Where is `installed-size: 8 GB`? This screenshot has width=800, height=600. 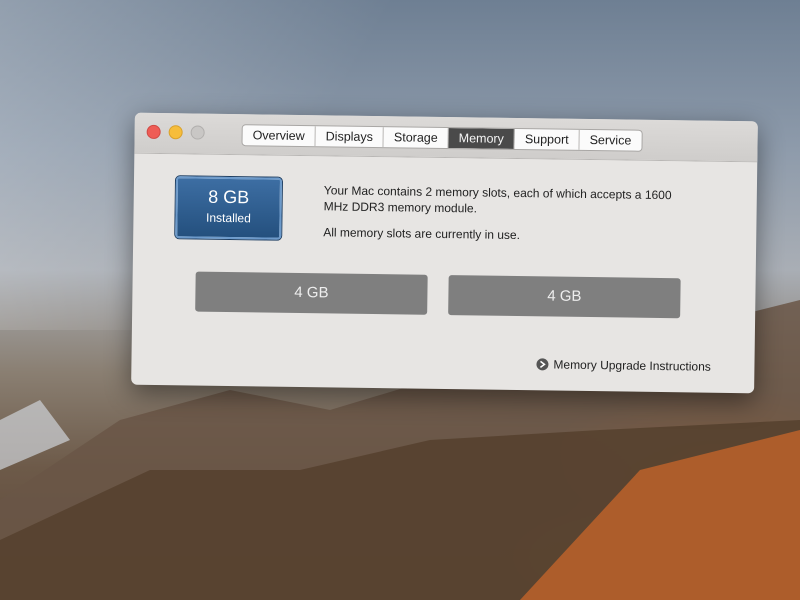
installed-size: 8 GB is located at coordinates (229, 197).